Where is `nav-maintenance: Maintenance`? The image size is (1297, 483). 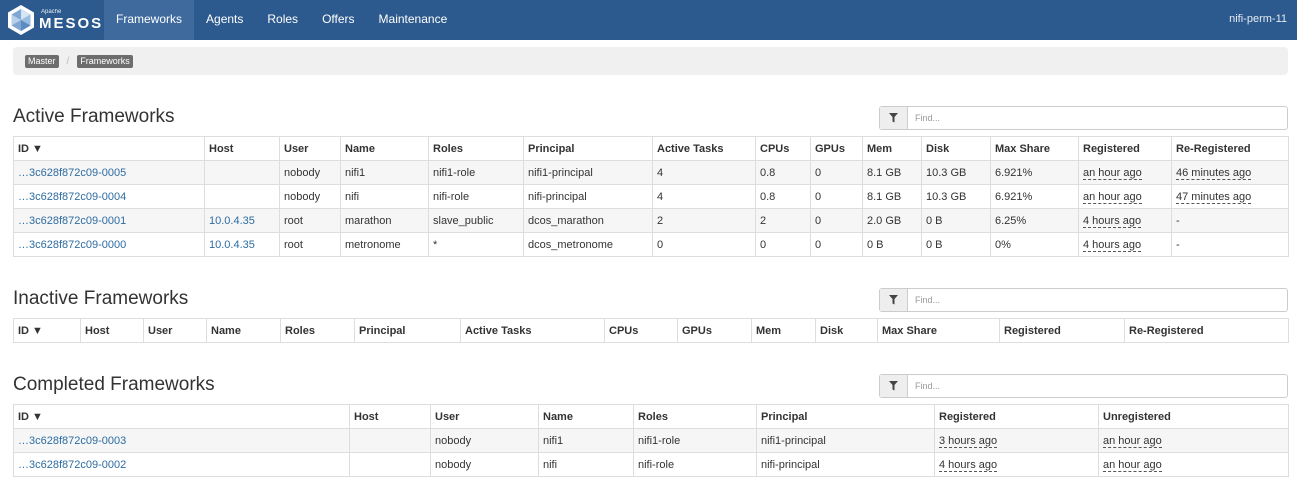
nav-maintenance: Maintenance is located at coordinates (413, 20).